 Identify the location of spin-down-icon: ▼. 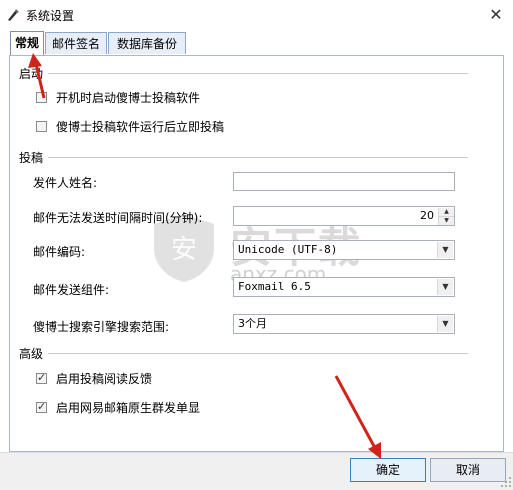
(446, 220).